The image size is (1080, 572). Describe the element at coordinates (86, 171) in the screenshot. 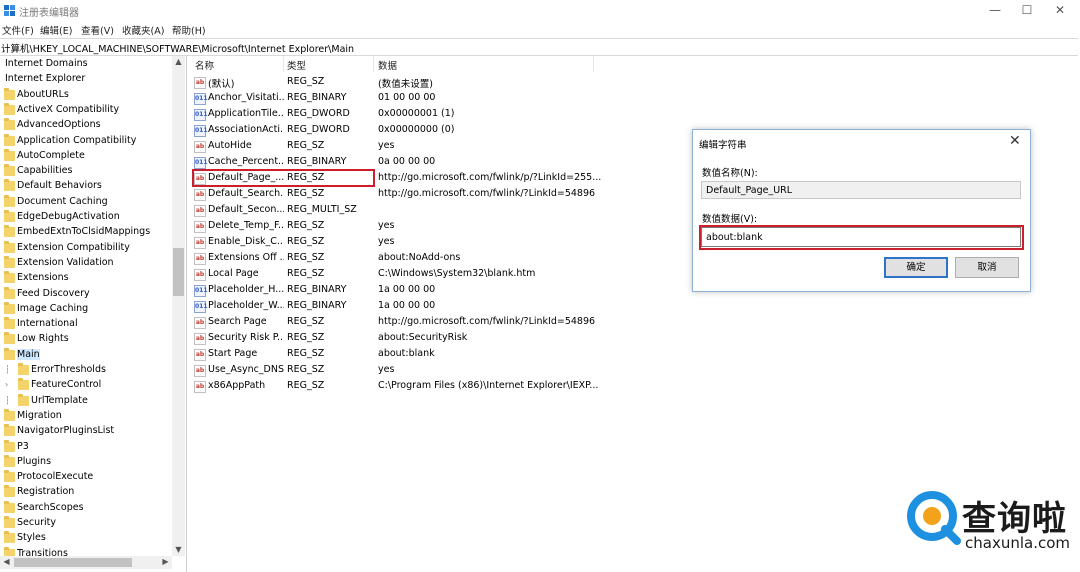

I see `tree-item: Capabilities` at that location.